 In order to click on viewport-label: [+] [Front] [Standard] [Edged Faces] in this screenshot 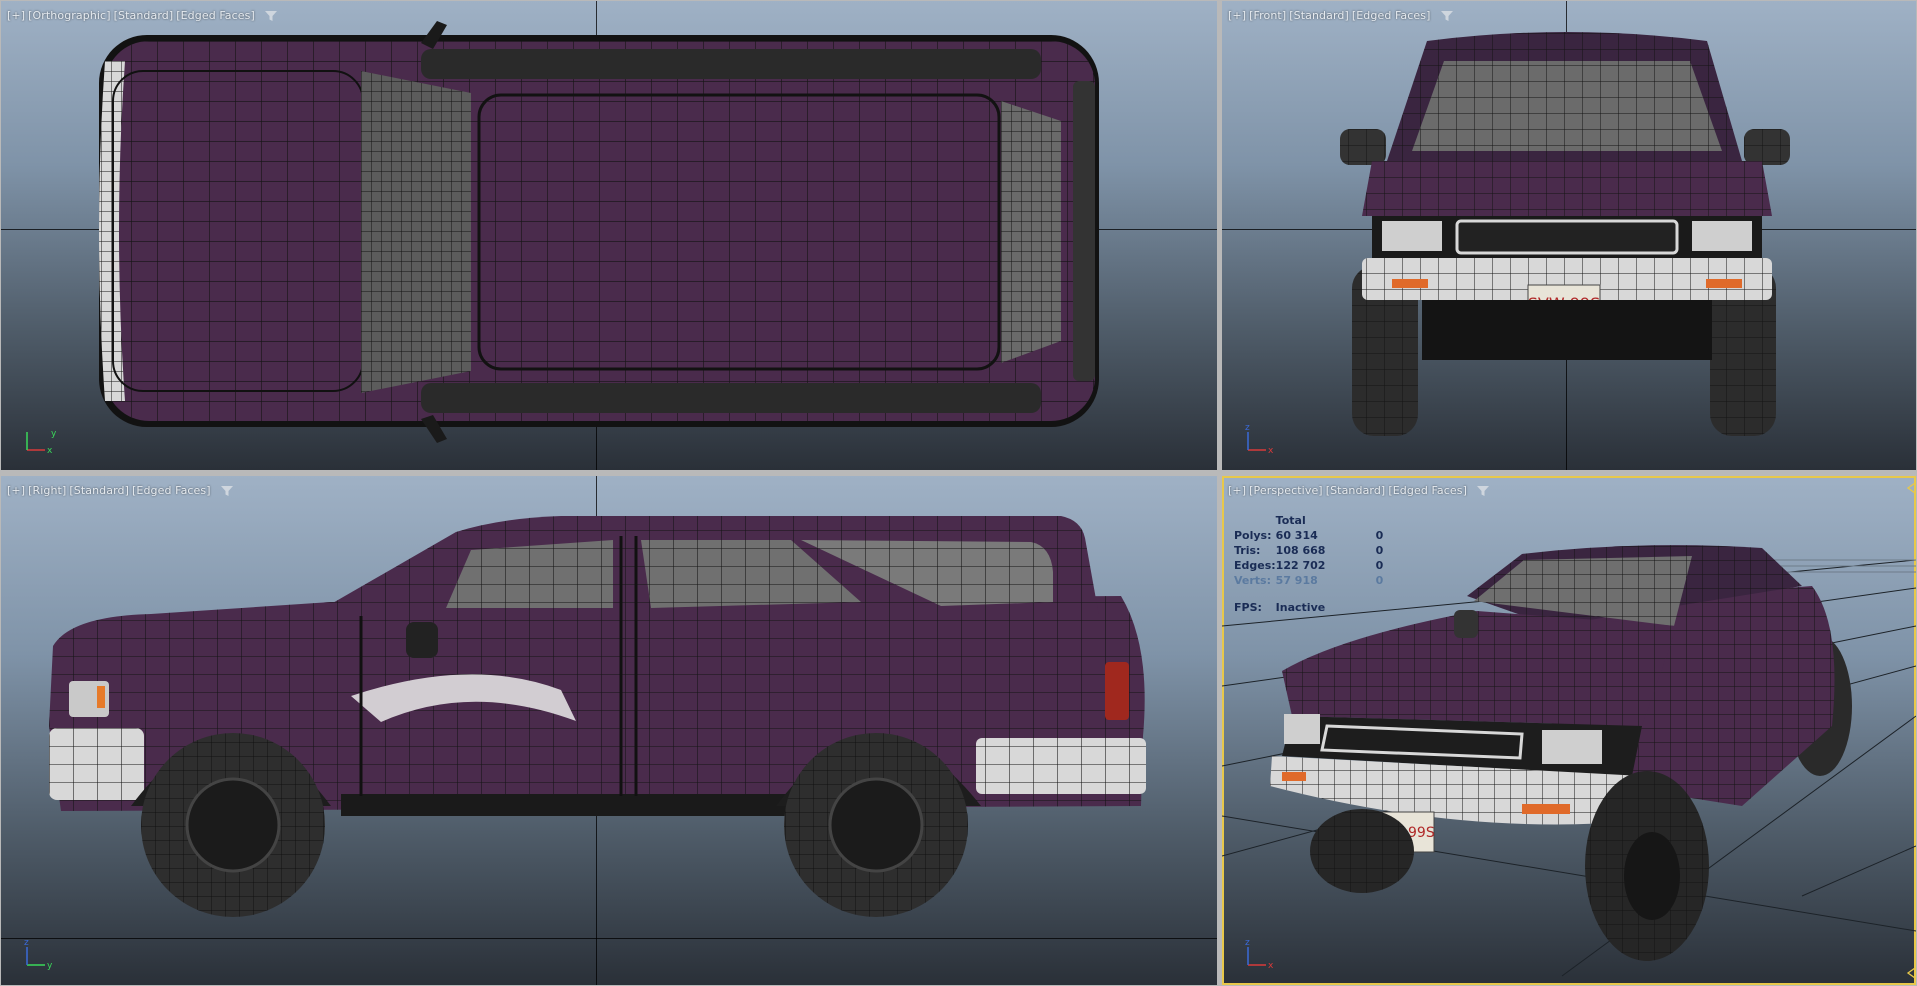, I will do `click(1341, 15)`.